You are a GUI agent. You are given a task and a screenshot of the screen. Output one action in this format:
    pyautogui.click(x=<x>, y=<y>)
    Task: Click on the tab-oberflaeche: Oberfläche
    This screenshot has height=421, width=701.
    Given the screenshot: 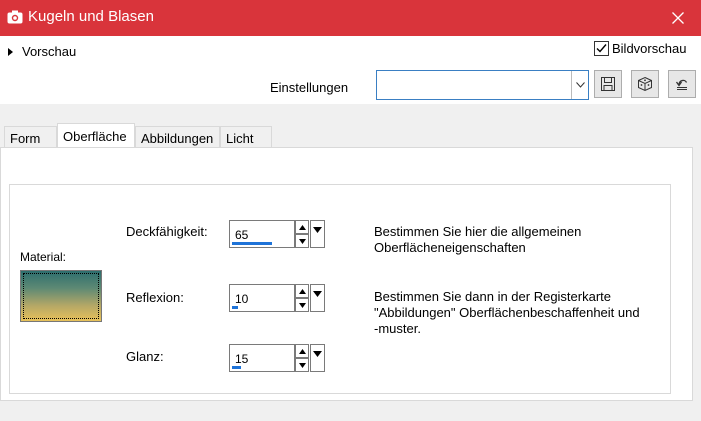 What is the action you would take?
    pyautogui.click(x=96, y=136)
    